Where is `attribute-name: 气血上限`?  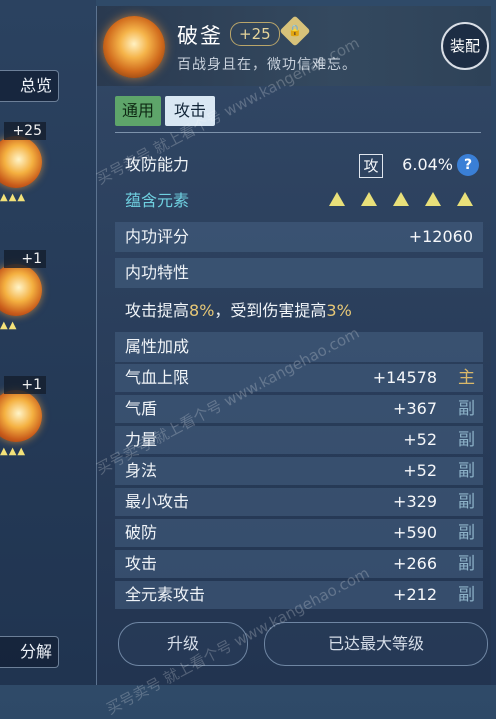 attribute-name: 气血上限 is located at coordinates (157, 377).